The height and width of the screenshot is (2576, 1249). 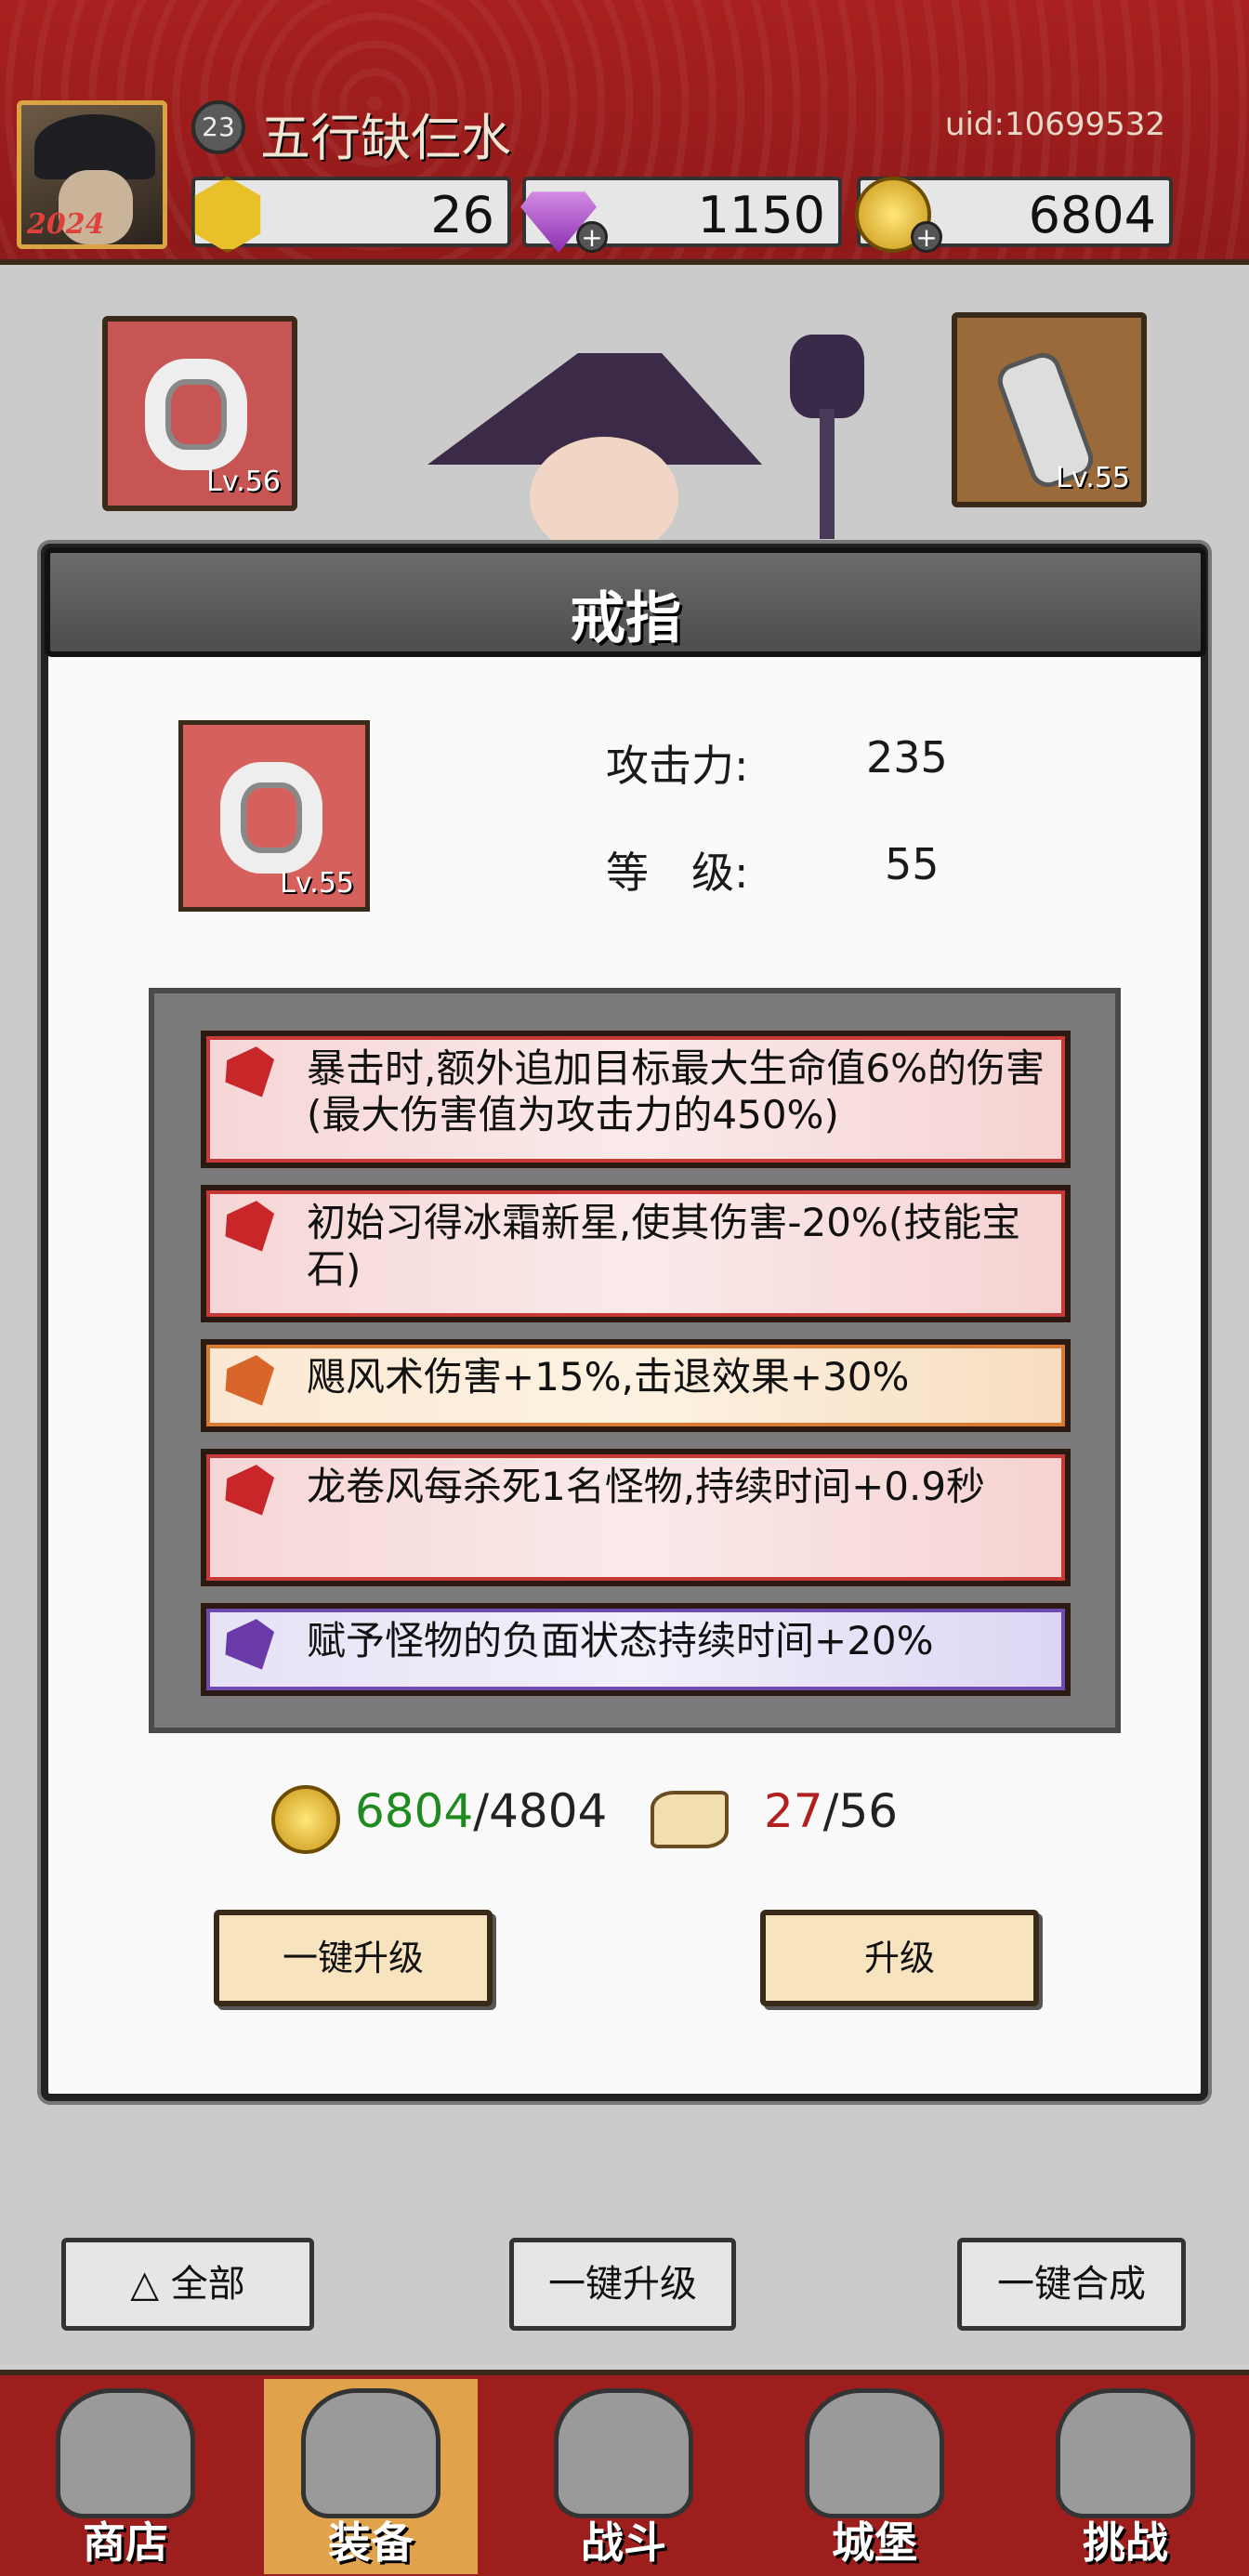 I want to click on tab-label: 装备, so click(x=371, y=2542).